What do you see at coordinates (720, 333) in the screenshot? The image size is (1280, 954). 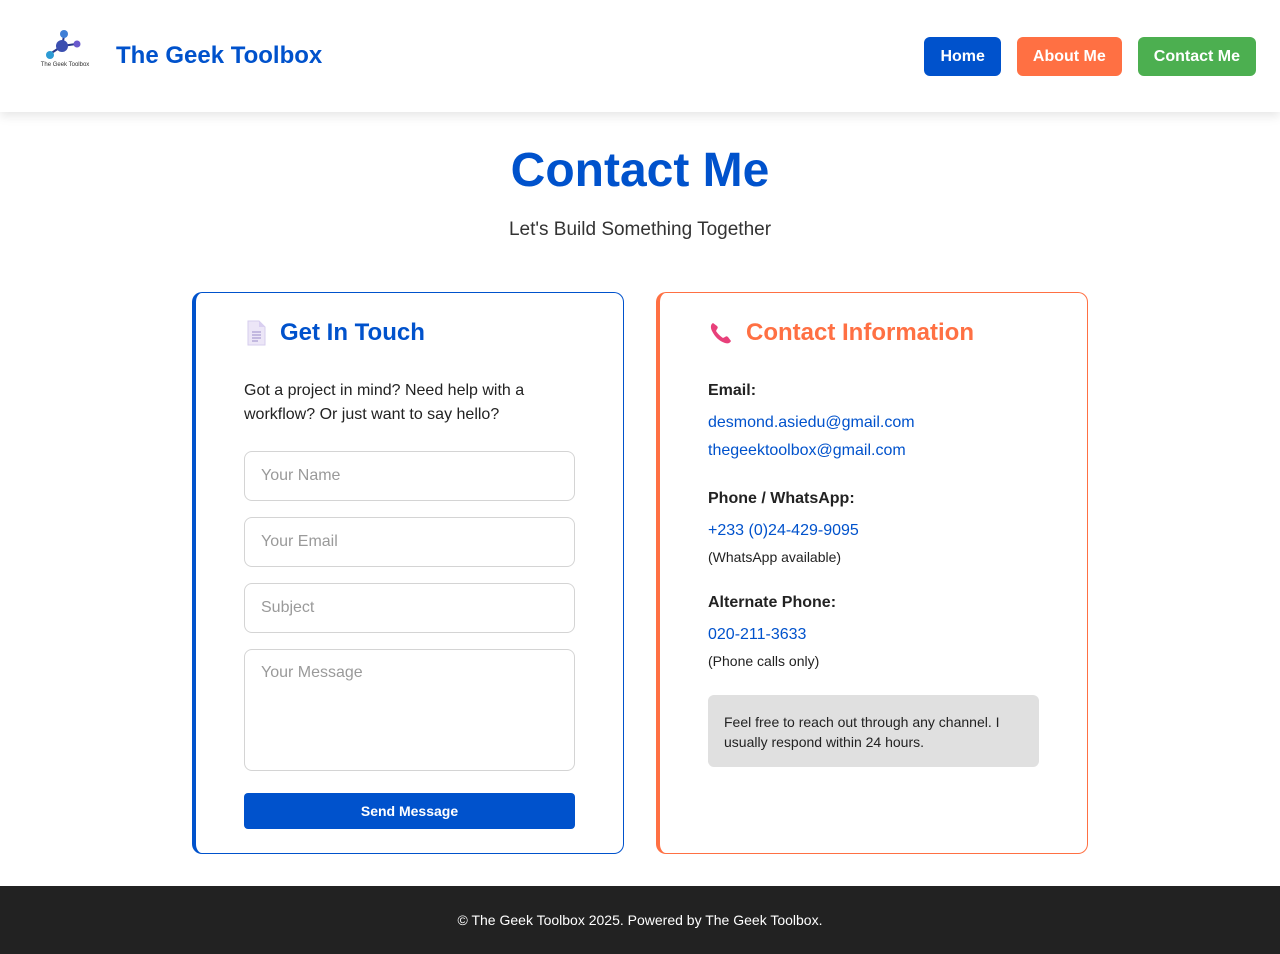 I see `phone-icon` at bounding box center [720, 333].